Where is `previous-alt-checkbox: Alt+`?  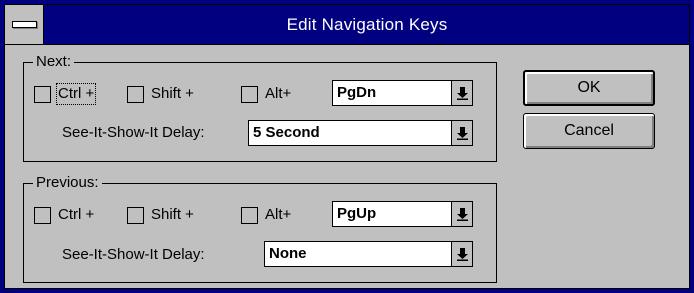
previous-alt-checkbox: Alt+ is located at coordinates (266, 215).